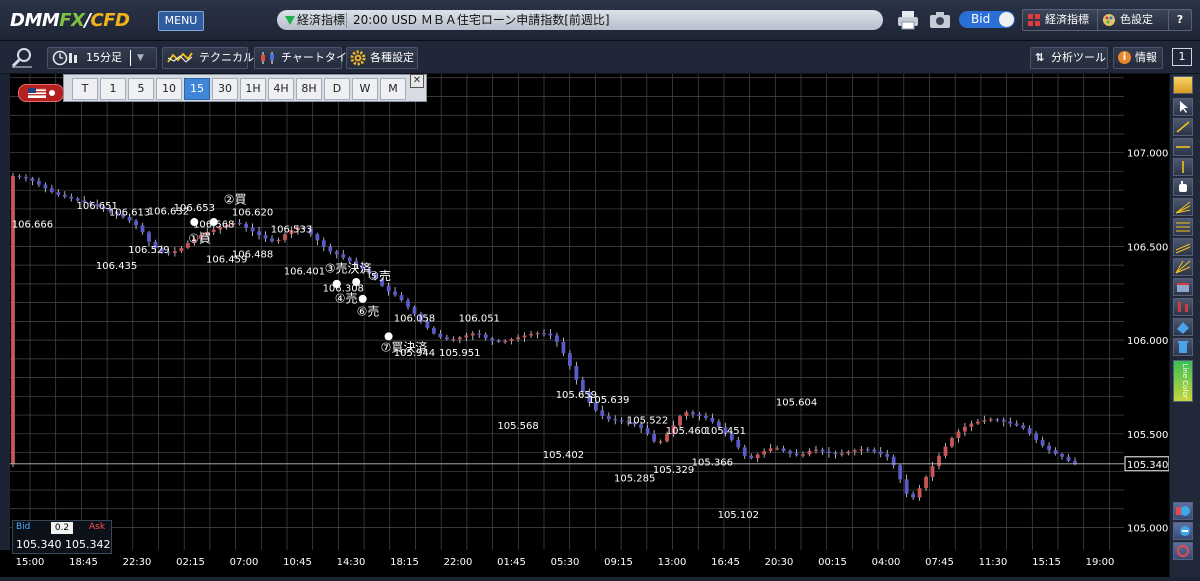  Describe the element at coordinates (102, 58) in the screenshot. I see `timeframe-select: 15分足 ▼` at that location.